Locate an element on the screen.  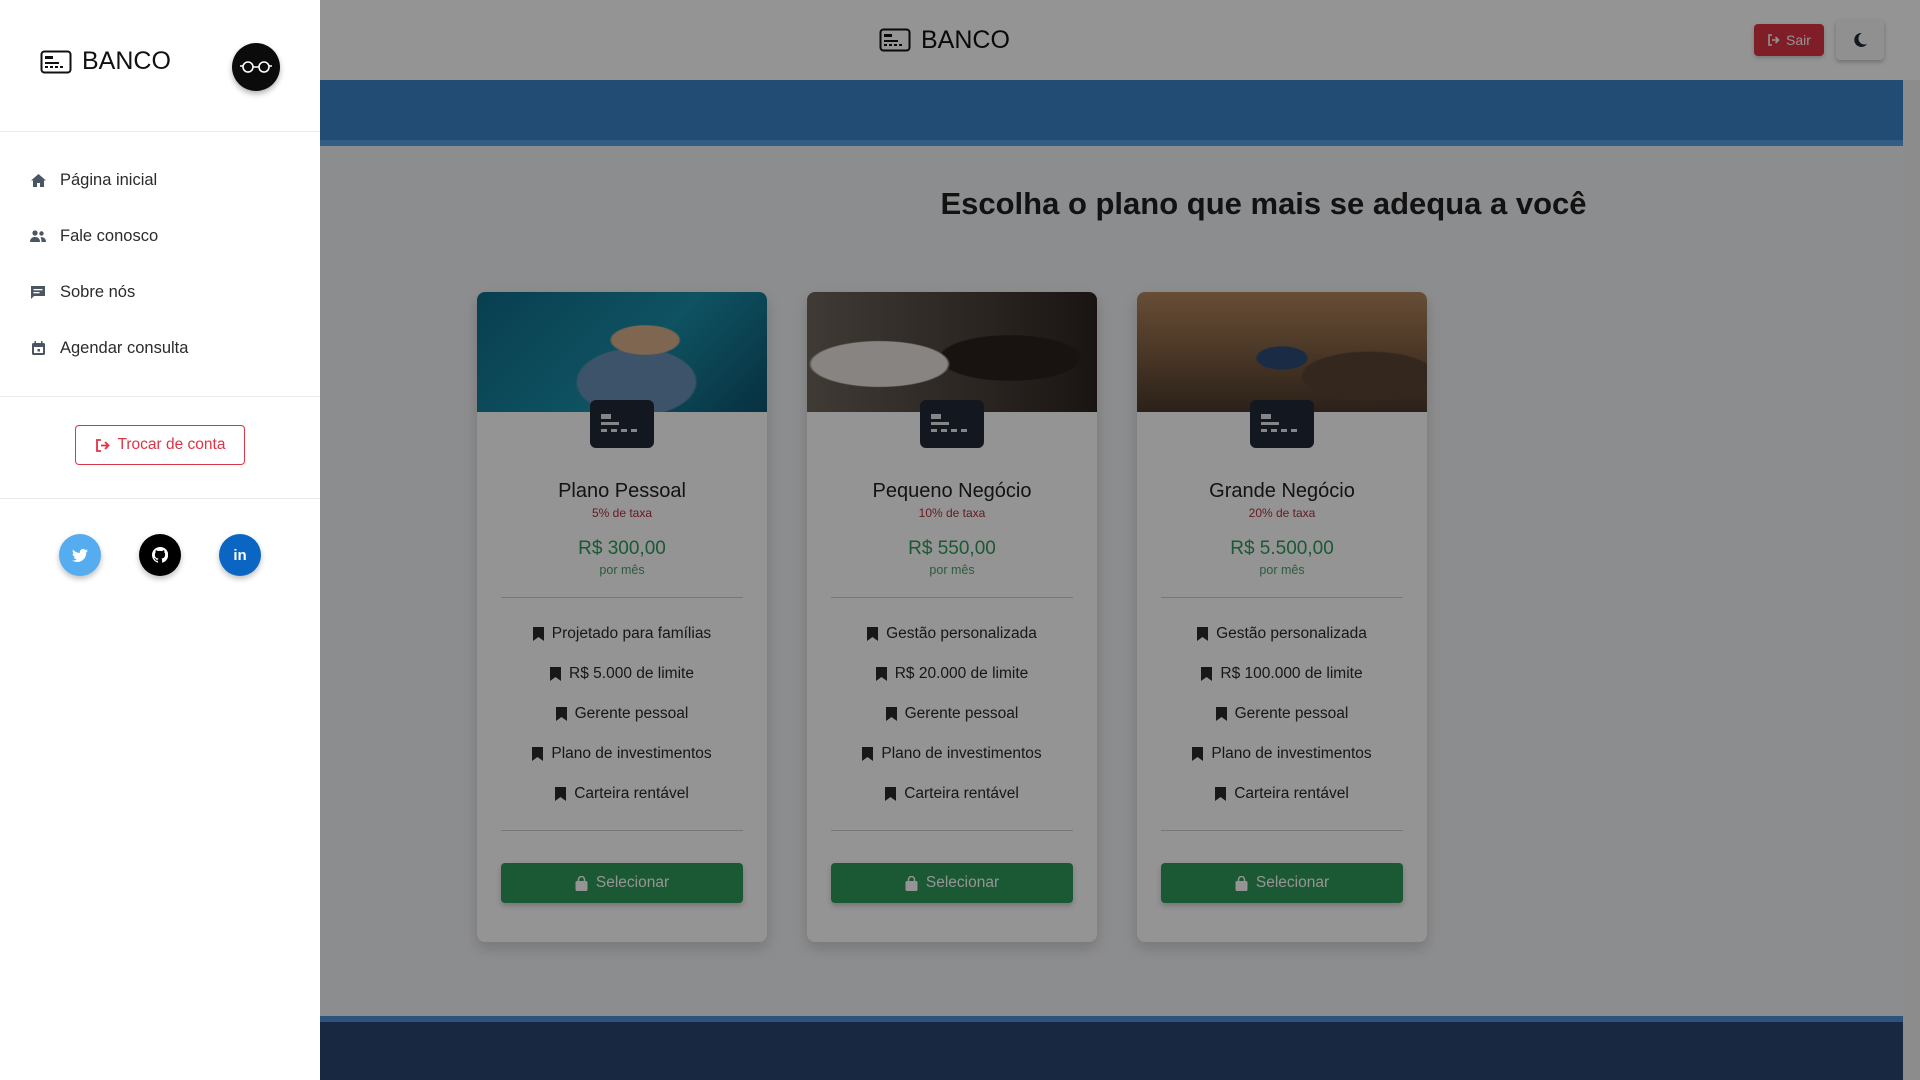
twitter-icon is located at coordinates (80, 555).